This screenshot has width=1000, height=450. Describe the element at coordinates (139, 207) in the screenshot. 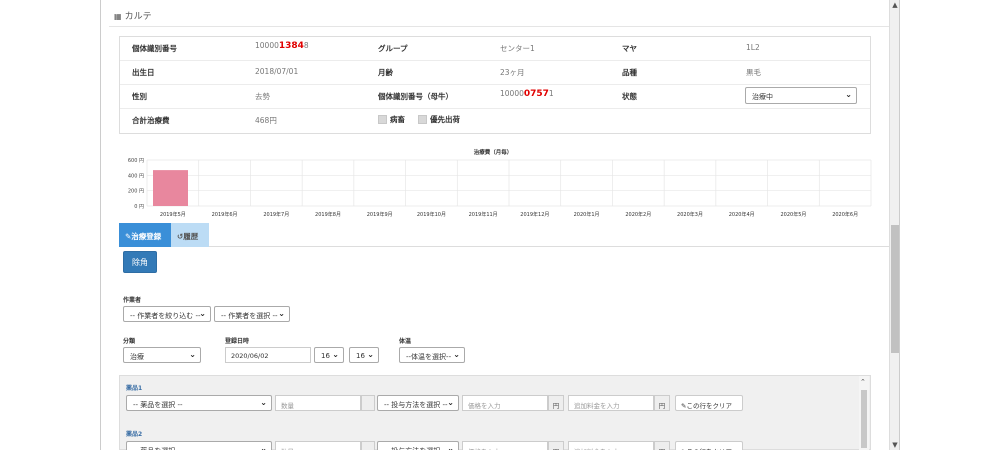

I see `y-tick-label: 0 円` at that location.